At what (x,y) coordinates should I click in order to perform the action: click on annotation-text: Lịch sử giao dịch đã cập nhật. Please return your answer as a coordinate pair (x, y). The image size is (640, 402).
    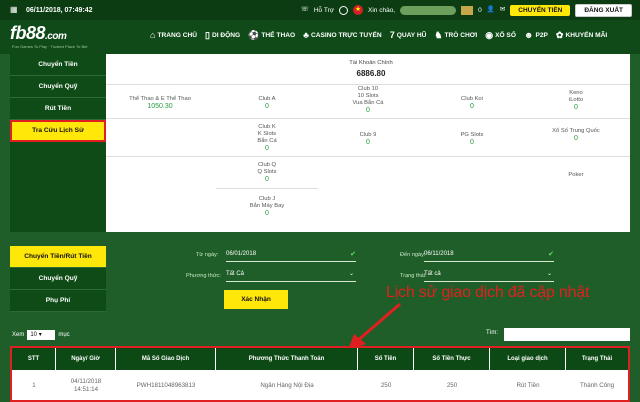
    Looking at the image, I should click on (488, 292).